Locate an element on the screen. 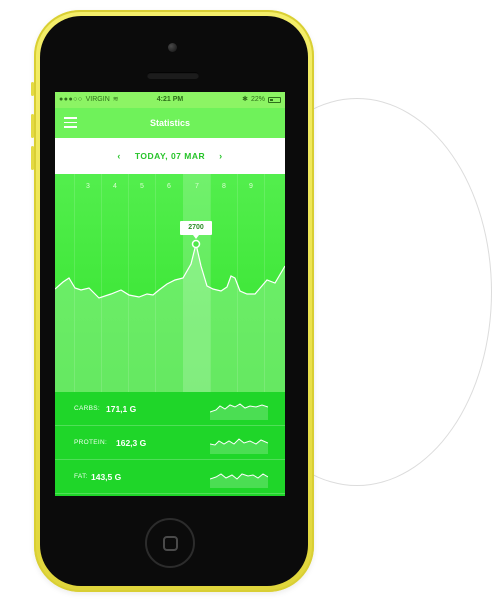  date-selector: ‹ TODAY, 07 MAR › is located at coordinates (170, 156).